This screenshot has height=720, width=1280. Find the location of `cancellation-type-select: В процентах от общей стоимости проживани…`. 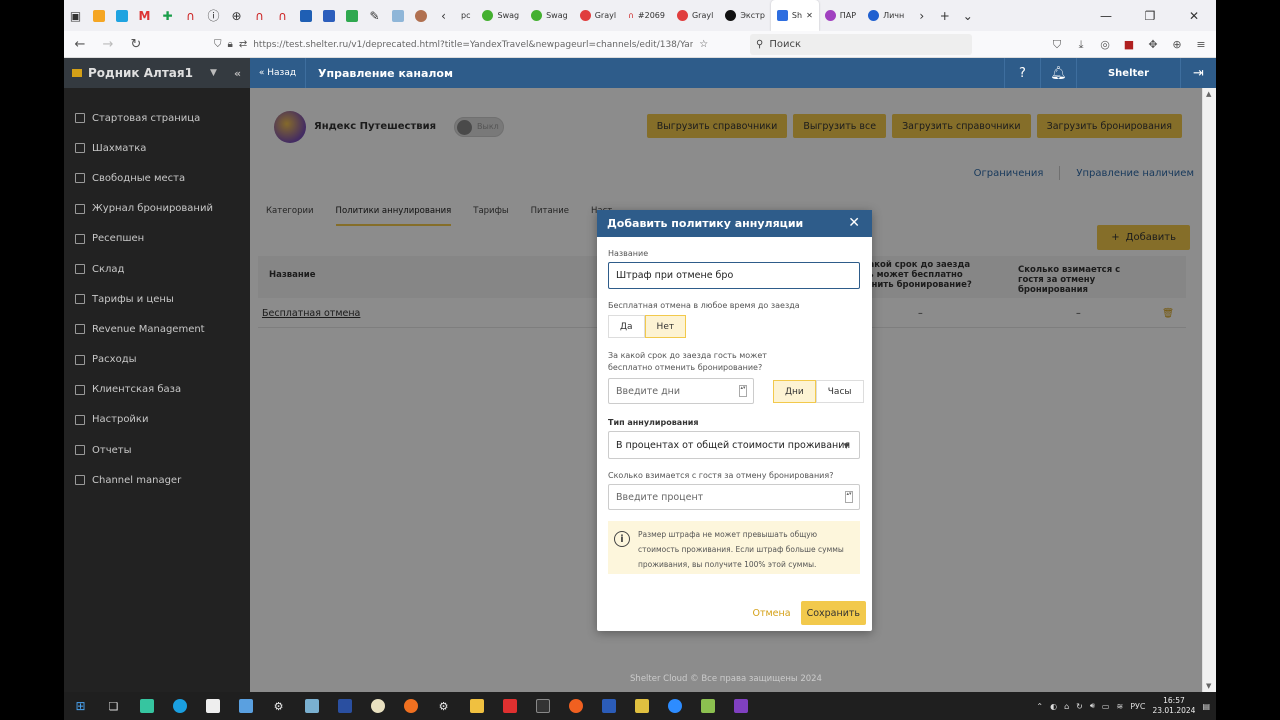

cancellation-type-select: В процентах от общей стоимости проживани… is located at coordinates (734, 445).